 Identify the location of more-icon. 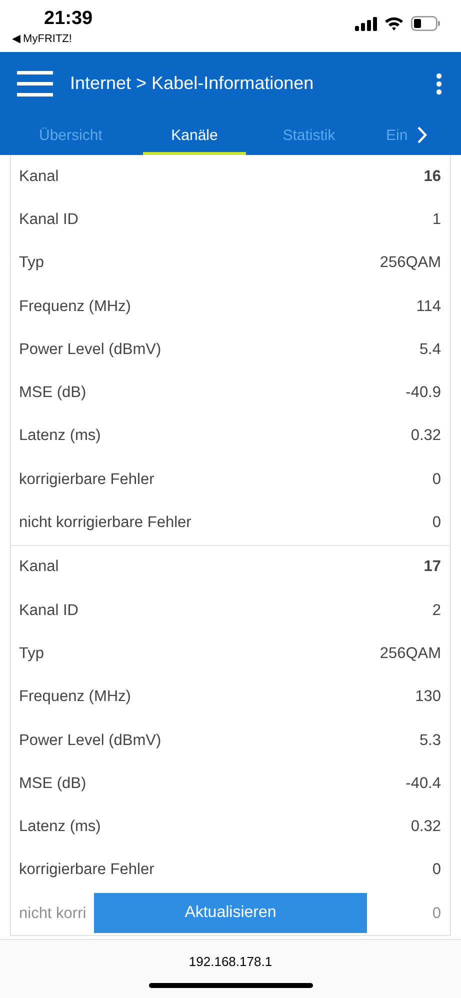
(439, 83).